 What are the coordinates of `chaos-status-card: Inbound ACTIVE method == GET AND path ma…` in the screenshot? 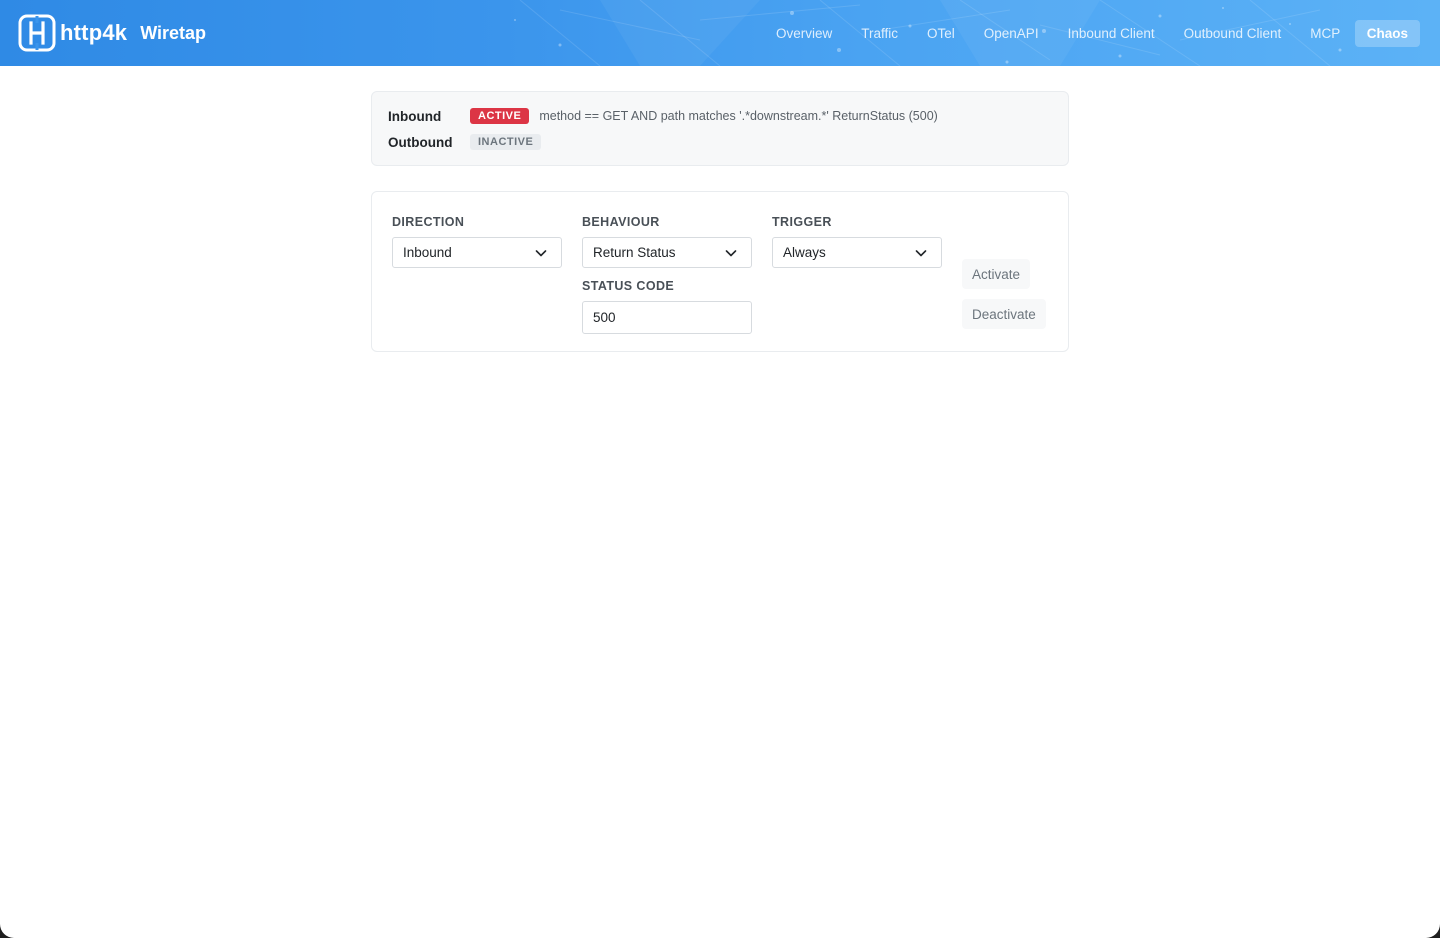 It's located at (720, 128).